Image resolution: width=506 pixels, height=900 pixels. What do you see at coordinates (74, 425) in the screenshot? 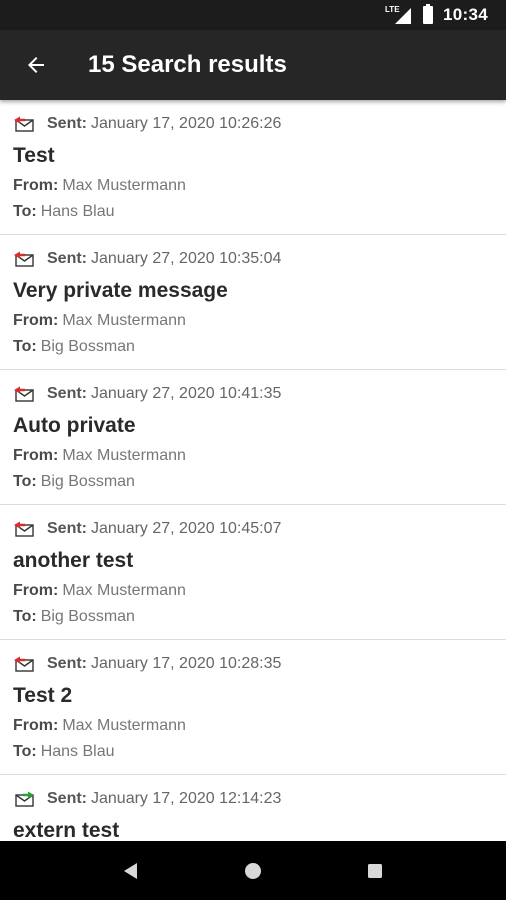
I see `message-subject: Auto private` at bounding box center [74, 425].